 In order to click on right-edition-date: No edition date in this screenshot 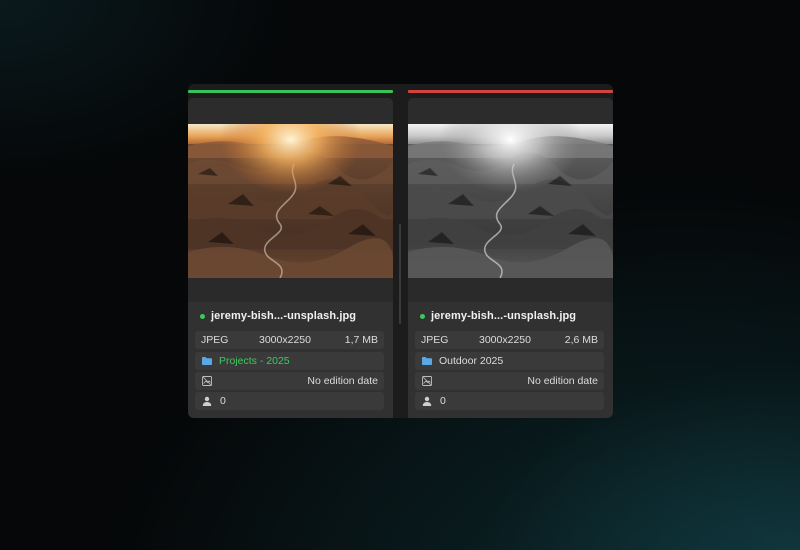, I will do `click(562, 381)`.